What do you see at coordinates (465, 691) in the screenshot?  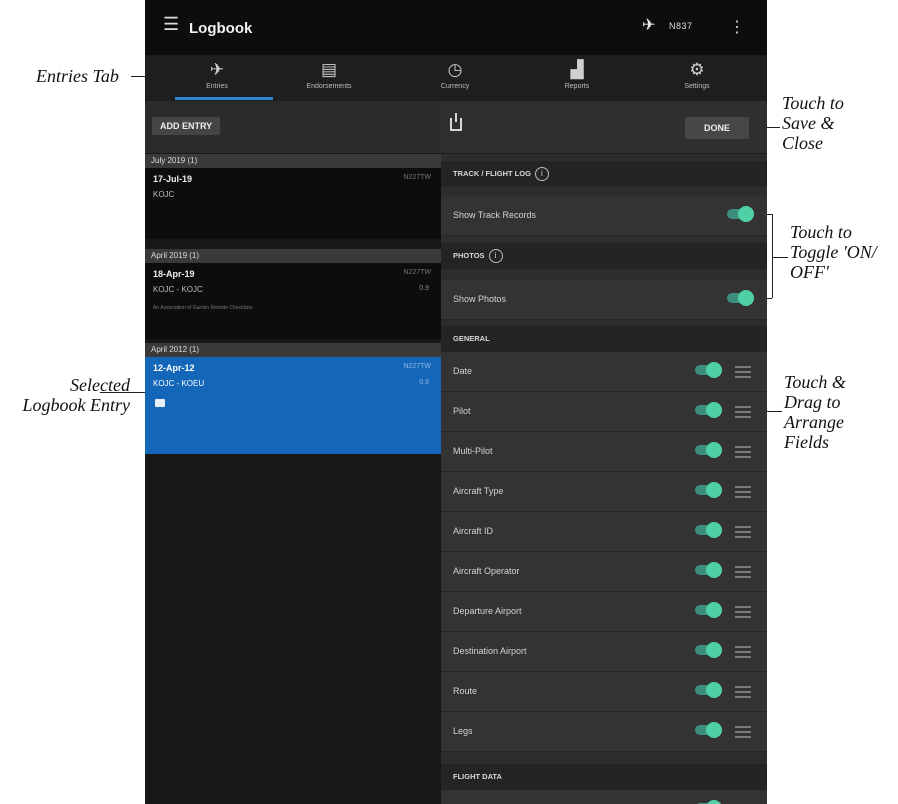 I see `field-label: Route` at bounding box center [465, 691].